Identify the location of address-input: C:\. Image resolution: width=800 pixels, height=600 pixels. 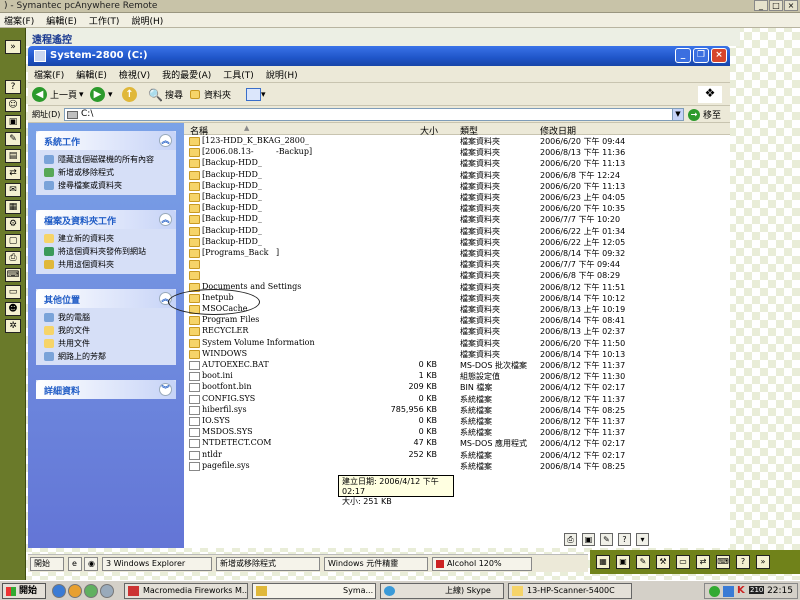
(374, 114).